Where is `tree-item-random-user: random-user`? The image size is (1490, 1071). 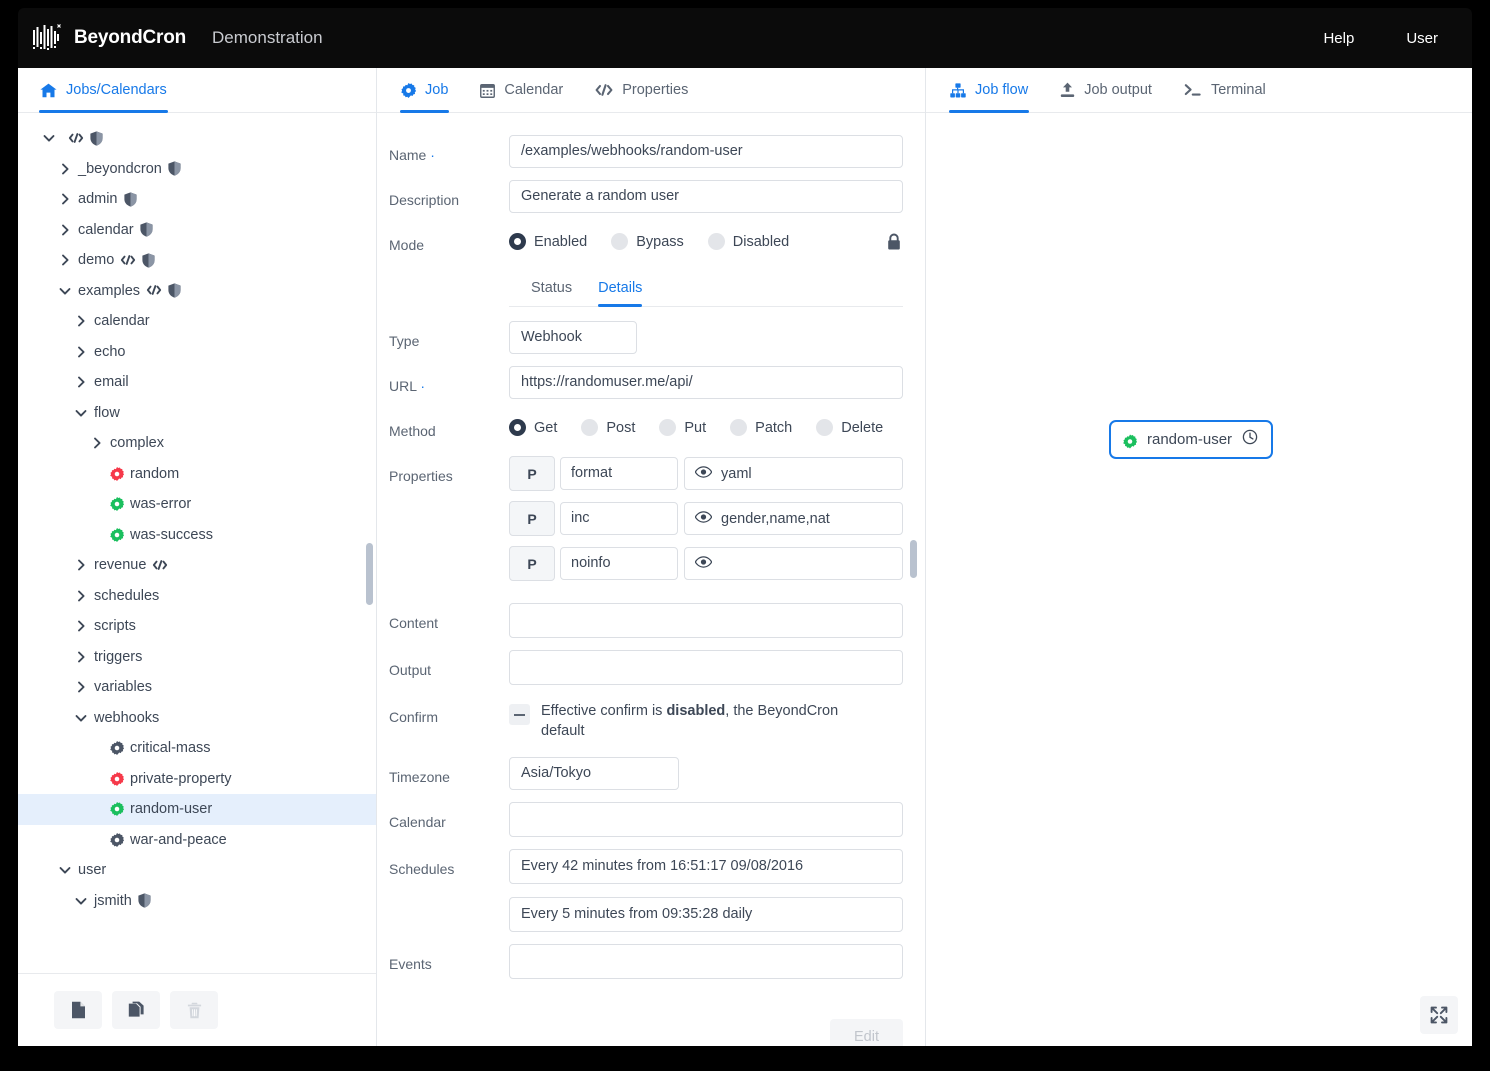 tree-item-random-user: random-user is located at coordinates (197, 809).